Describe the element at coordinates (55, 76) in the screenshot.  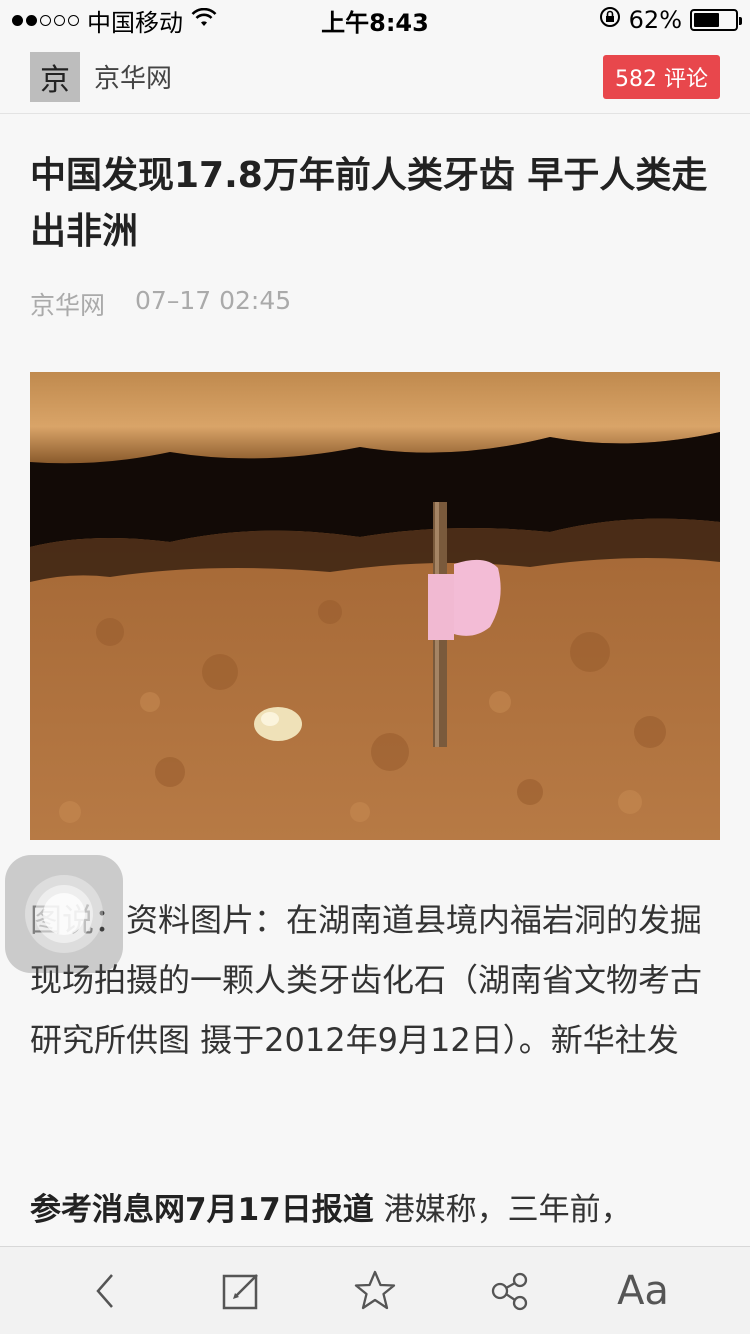
I see `source-logo: 京` at that location.